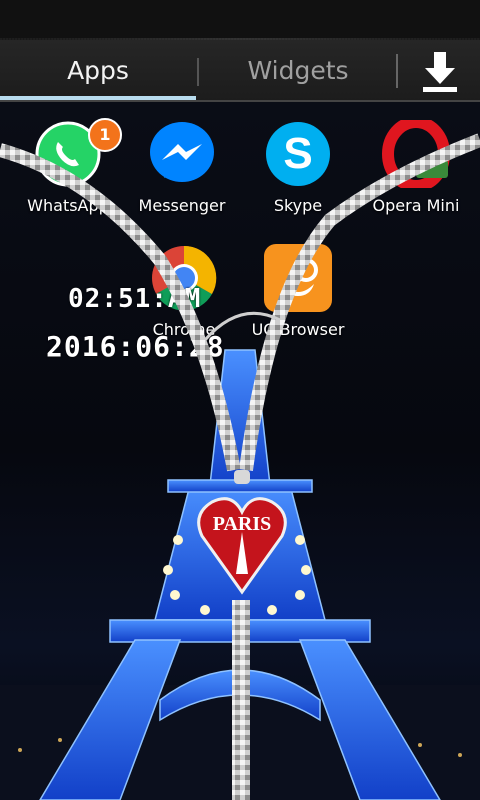 The width and height of the screenshot is (480, 800). What do you see at coordinates (298, 329) in the screenshot?
I see `app-label-uc-browser: UC Browser` at bounding box center [298, 329].